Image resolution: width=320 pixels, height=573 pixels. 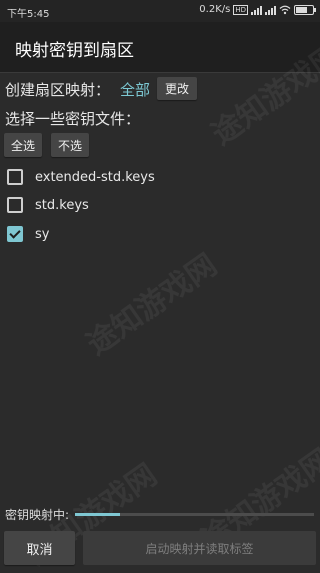 What do you see at coordinates (285, 9) in the screenshot?
I see `wifi-icon` at bounding box center [285, 9].